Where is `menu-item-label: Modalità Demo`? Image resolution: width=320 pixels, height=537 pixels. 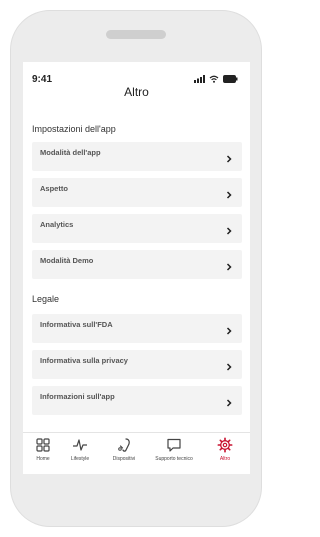
menu-item-label: Modalità Demo is located at coordinates (67, 260).